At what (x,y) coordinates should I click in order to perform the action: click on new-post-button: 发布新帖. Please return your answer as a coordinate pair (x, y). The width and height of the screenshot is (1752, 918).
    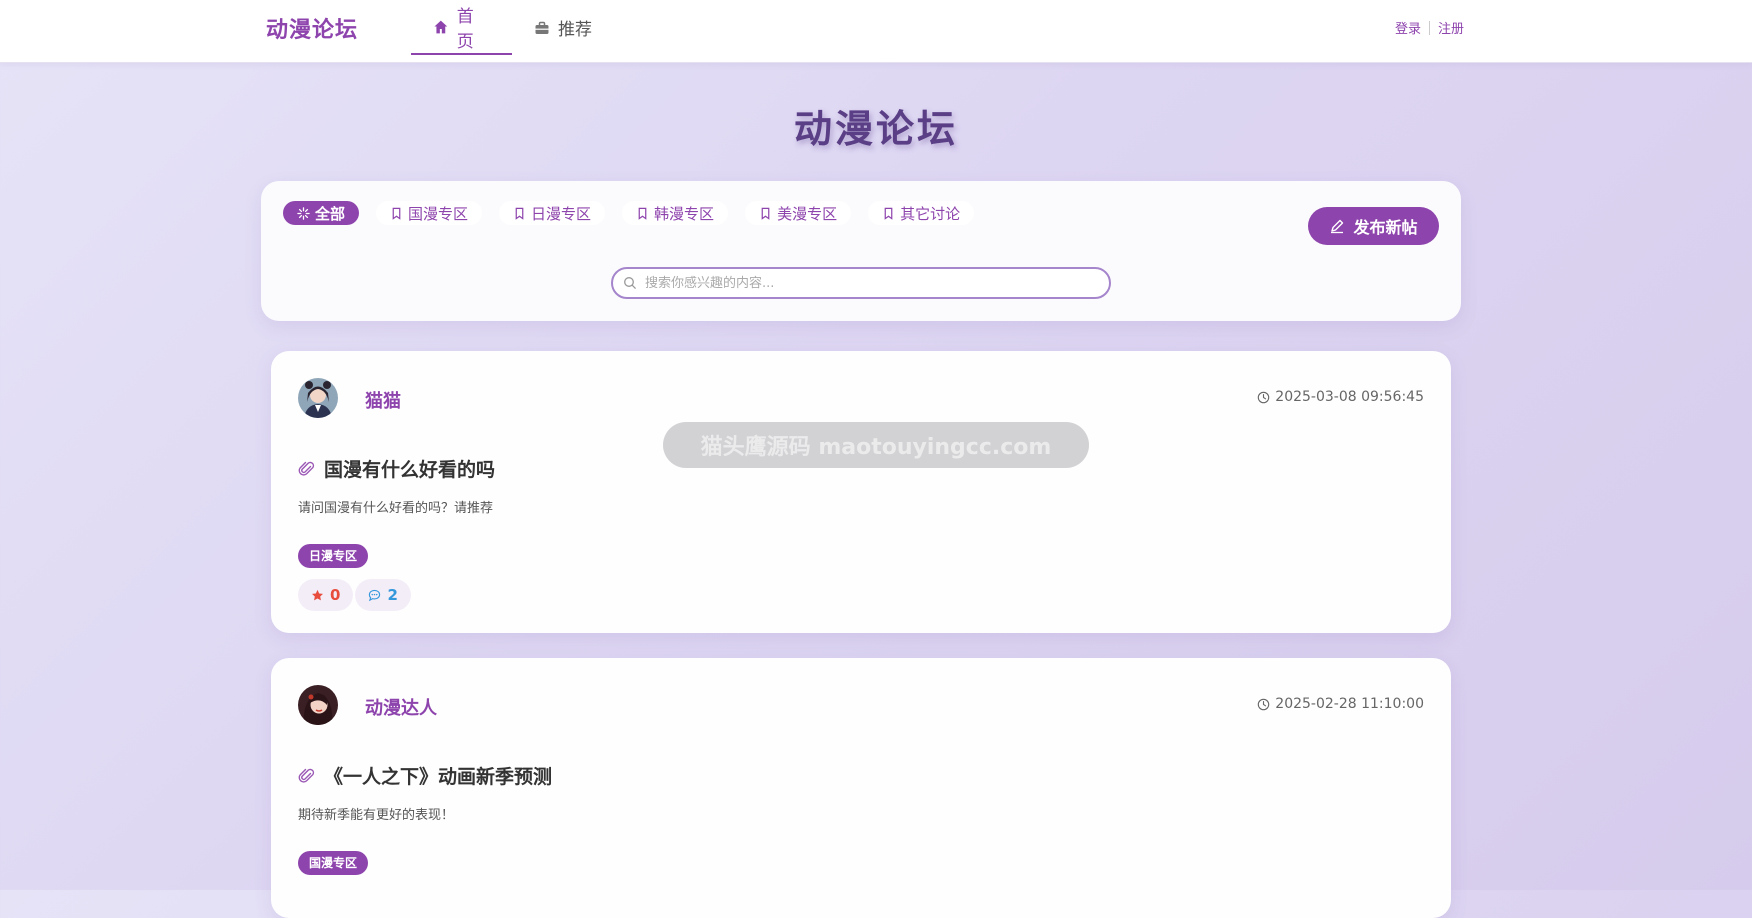
    Looking at the image, I should click on (1373, 226).